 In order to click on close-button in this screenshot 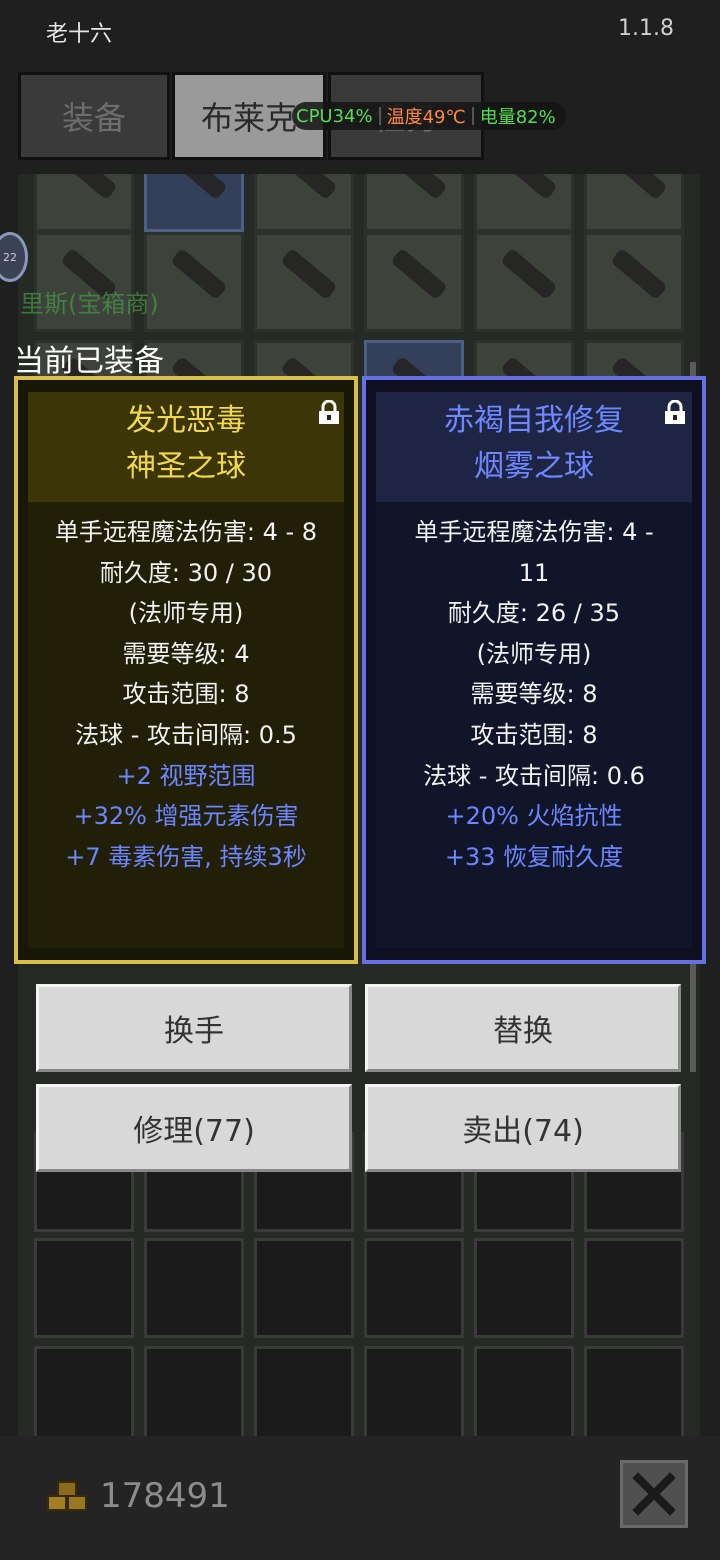, I will do `click(654, 1494)`.